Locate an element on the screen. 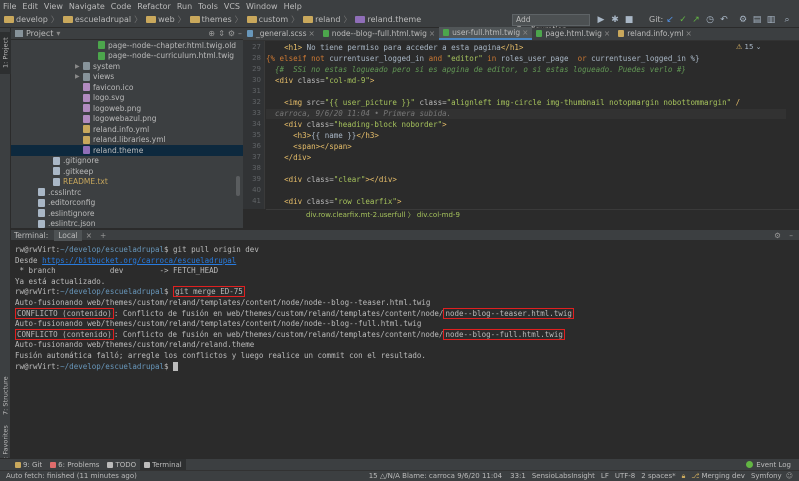  git-commit-icon: ✓ is located at coordinates (683, 20).